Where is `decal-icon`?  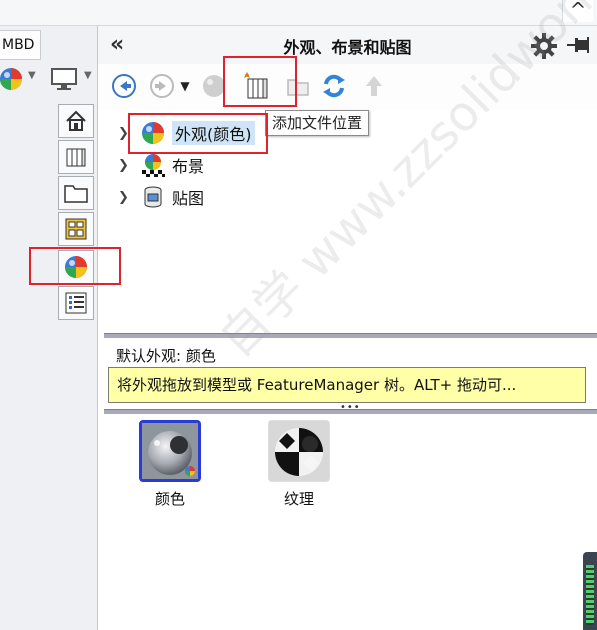
decal-icon is located at coordinates (153, 197).